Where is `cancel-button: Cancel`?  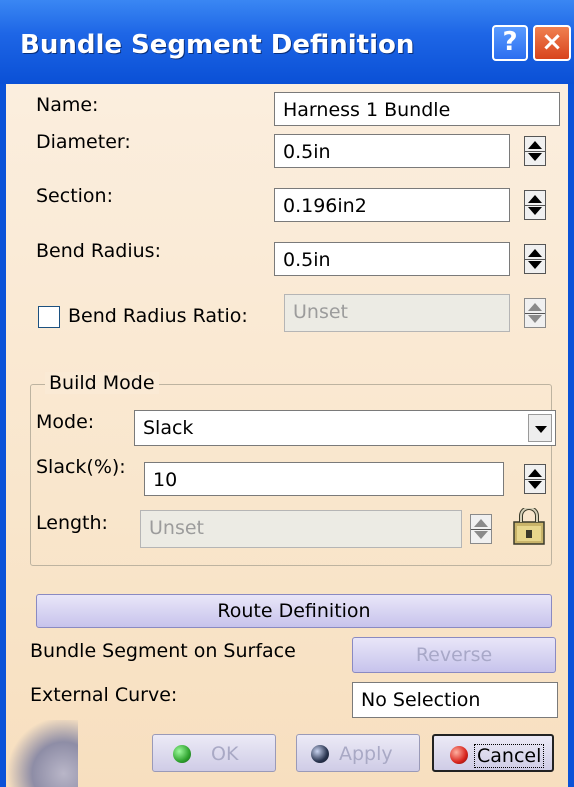
cancel-button: Cancel is located at coordinates (493, 753).